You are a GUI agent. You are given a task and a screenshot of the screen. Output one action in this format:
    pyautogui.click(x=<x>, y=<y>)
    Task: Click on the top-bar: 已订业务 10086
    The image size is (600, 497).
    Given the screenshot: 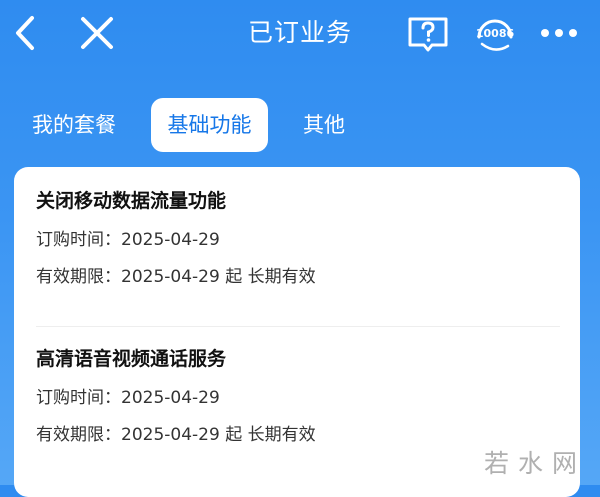 What is the action you would take?
    pyautogui.click(x=300, y=35)
    